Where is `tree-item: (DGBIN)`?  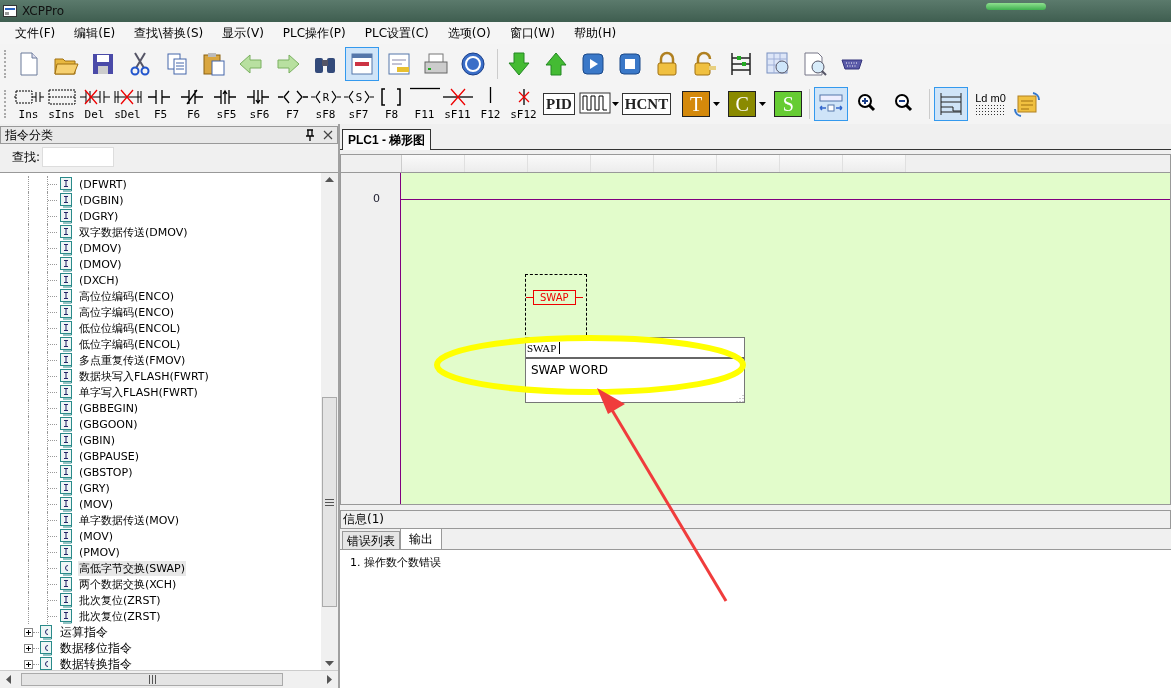 tree-item: (DGBIN) is located at coordinates (101, 200).